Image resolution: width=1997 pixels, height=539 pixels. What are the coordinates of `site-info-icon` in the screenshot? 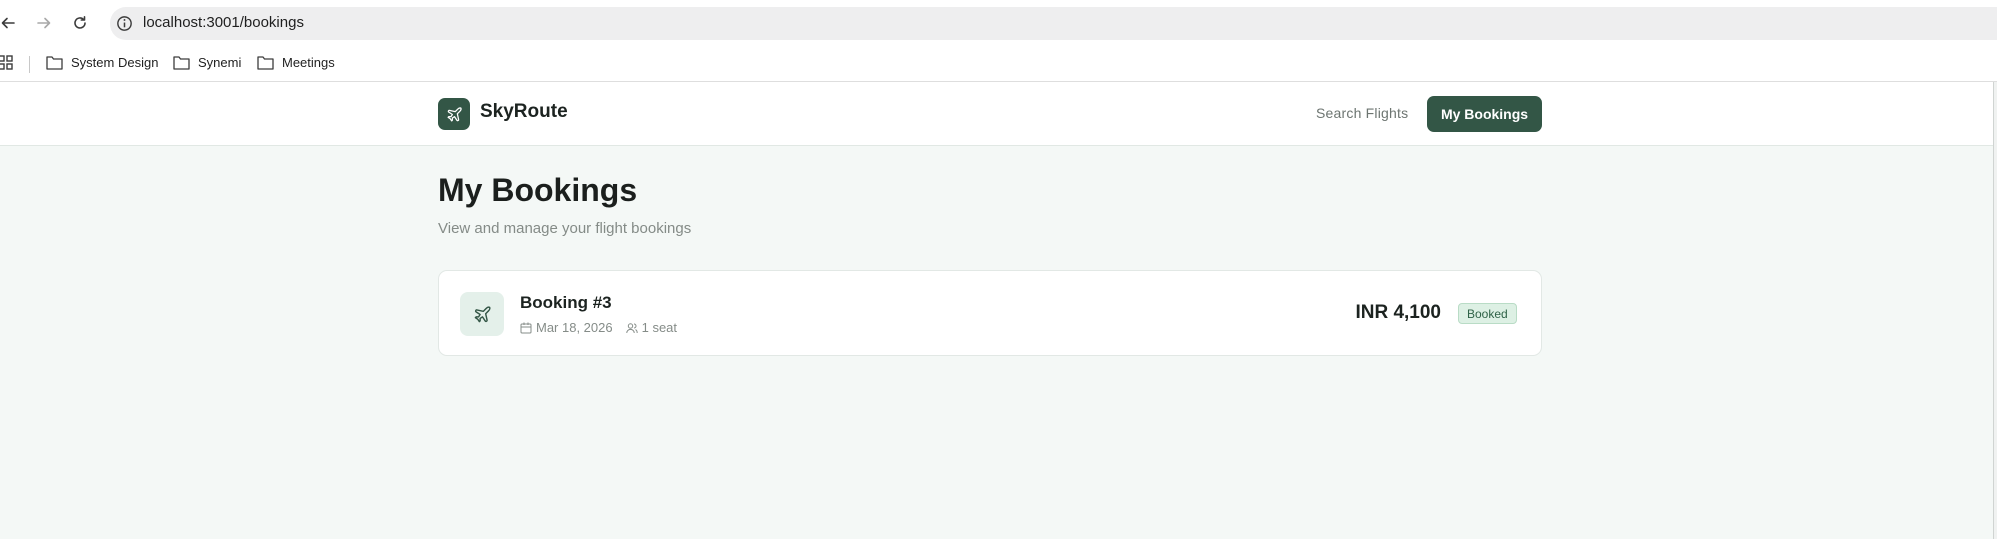 It's located at (124, 23).